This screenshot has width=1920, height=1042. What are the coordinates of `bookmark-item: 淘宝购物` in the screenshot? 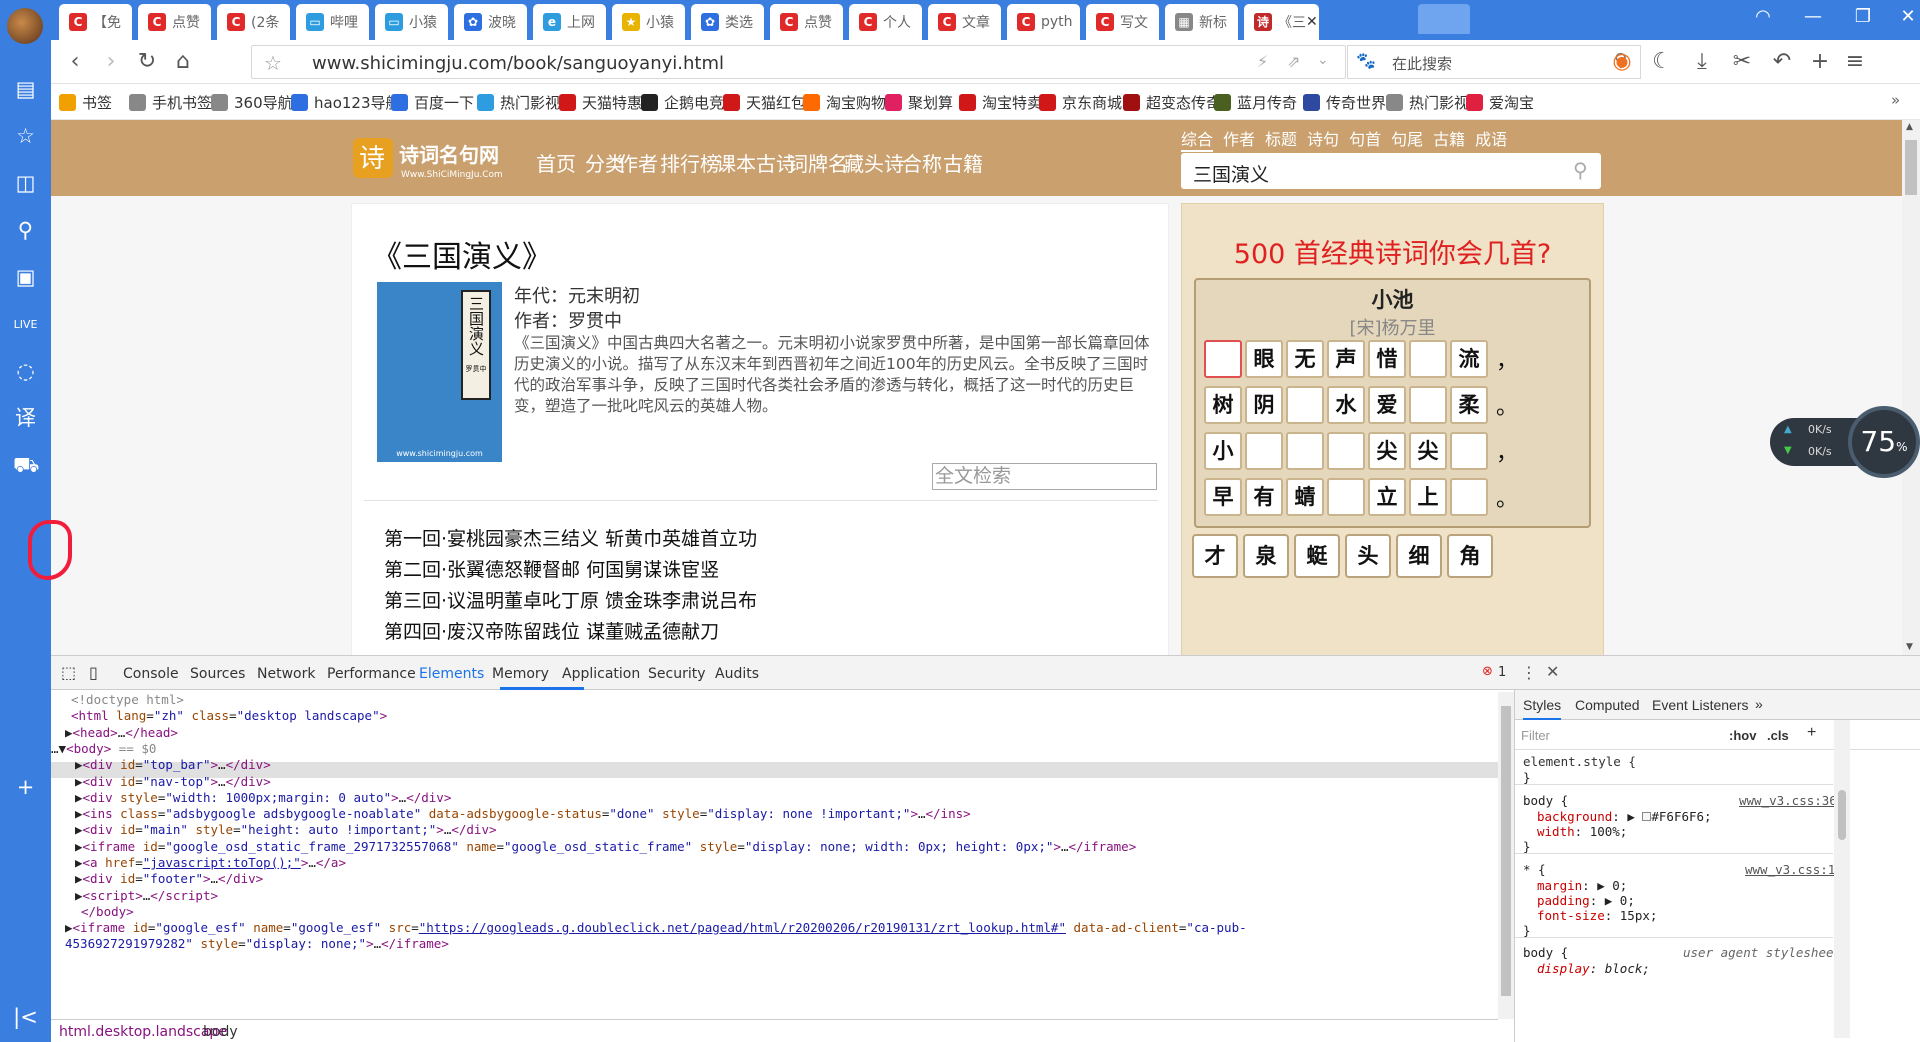 It's located at (844, 102).